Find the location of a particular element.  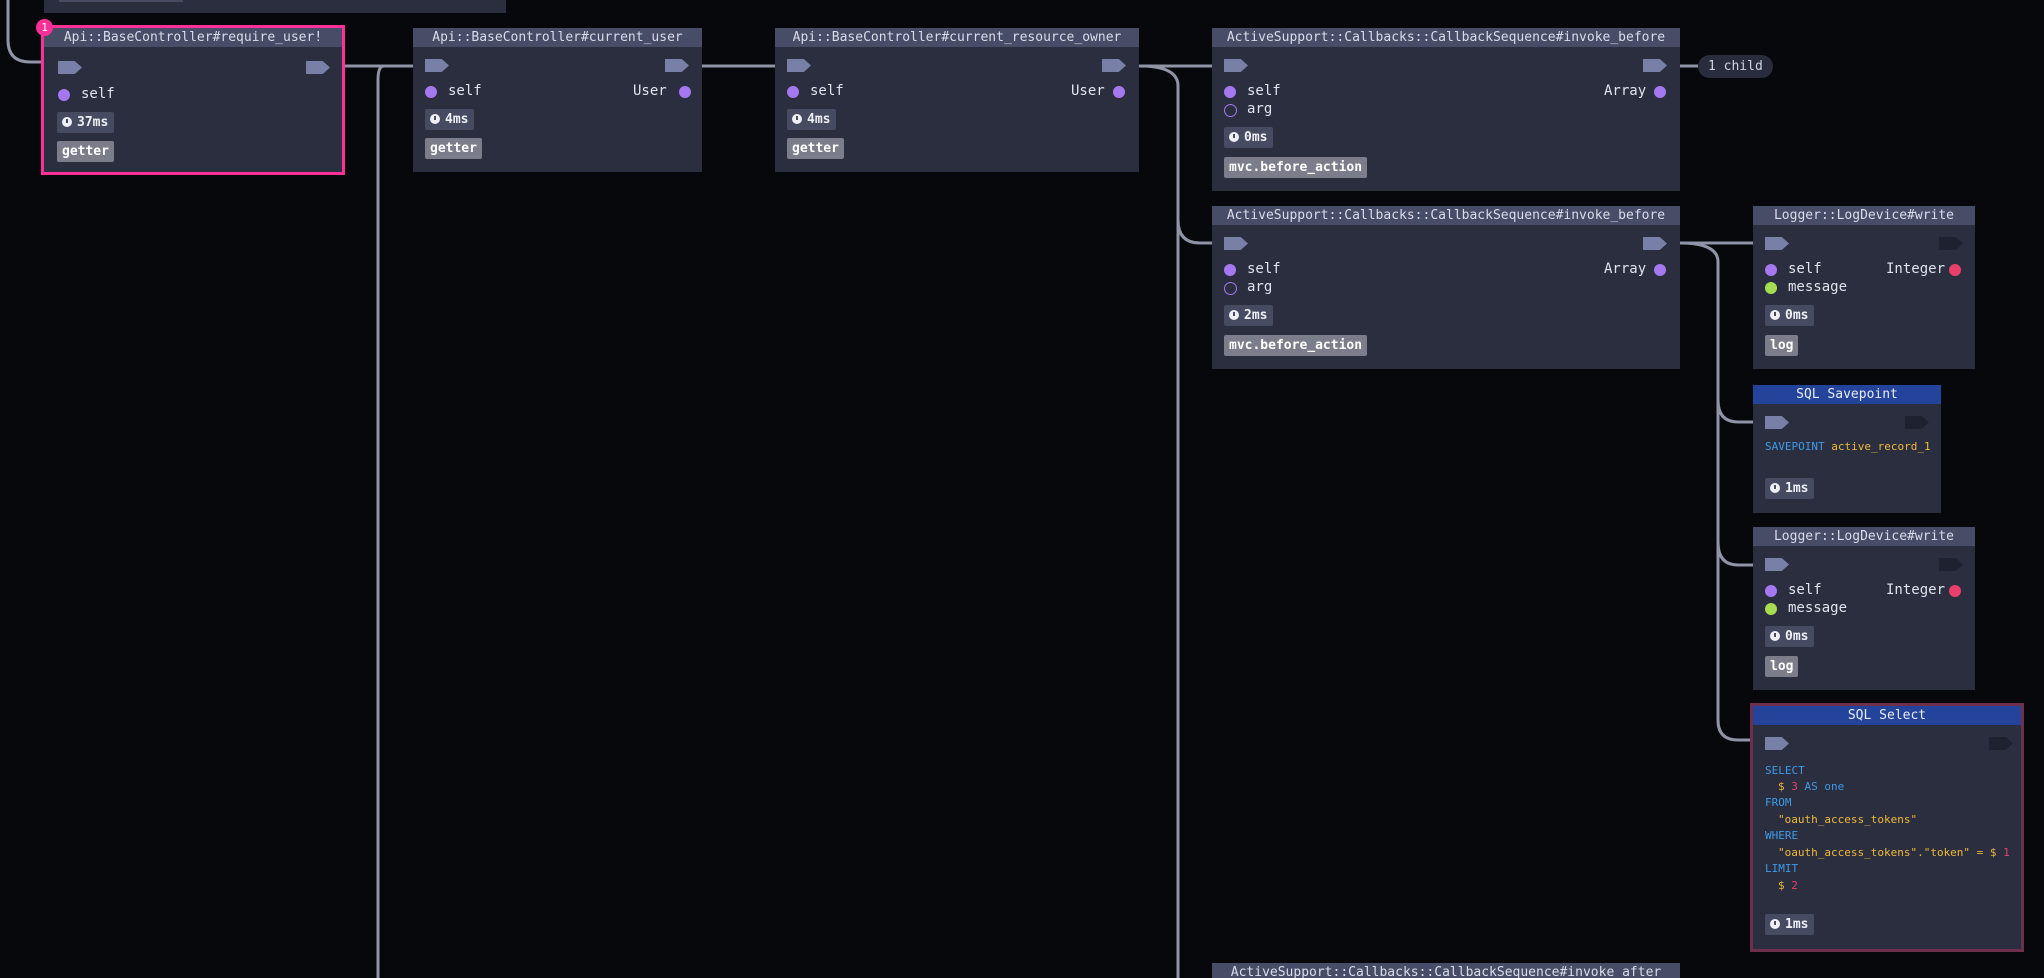

sql-line: FROM is located at coordinates (1778, 802).